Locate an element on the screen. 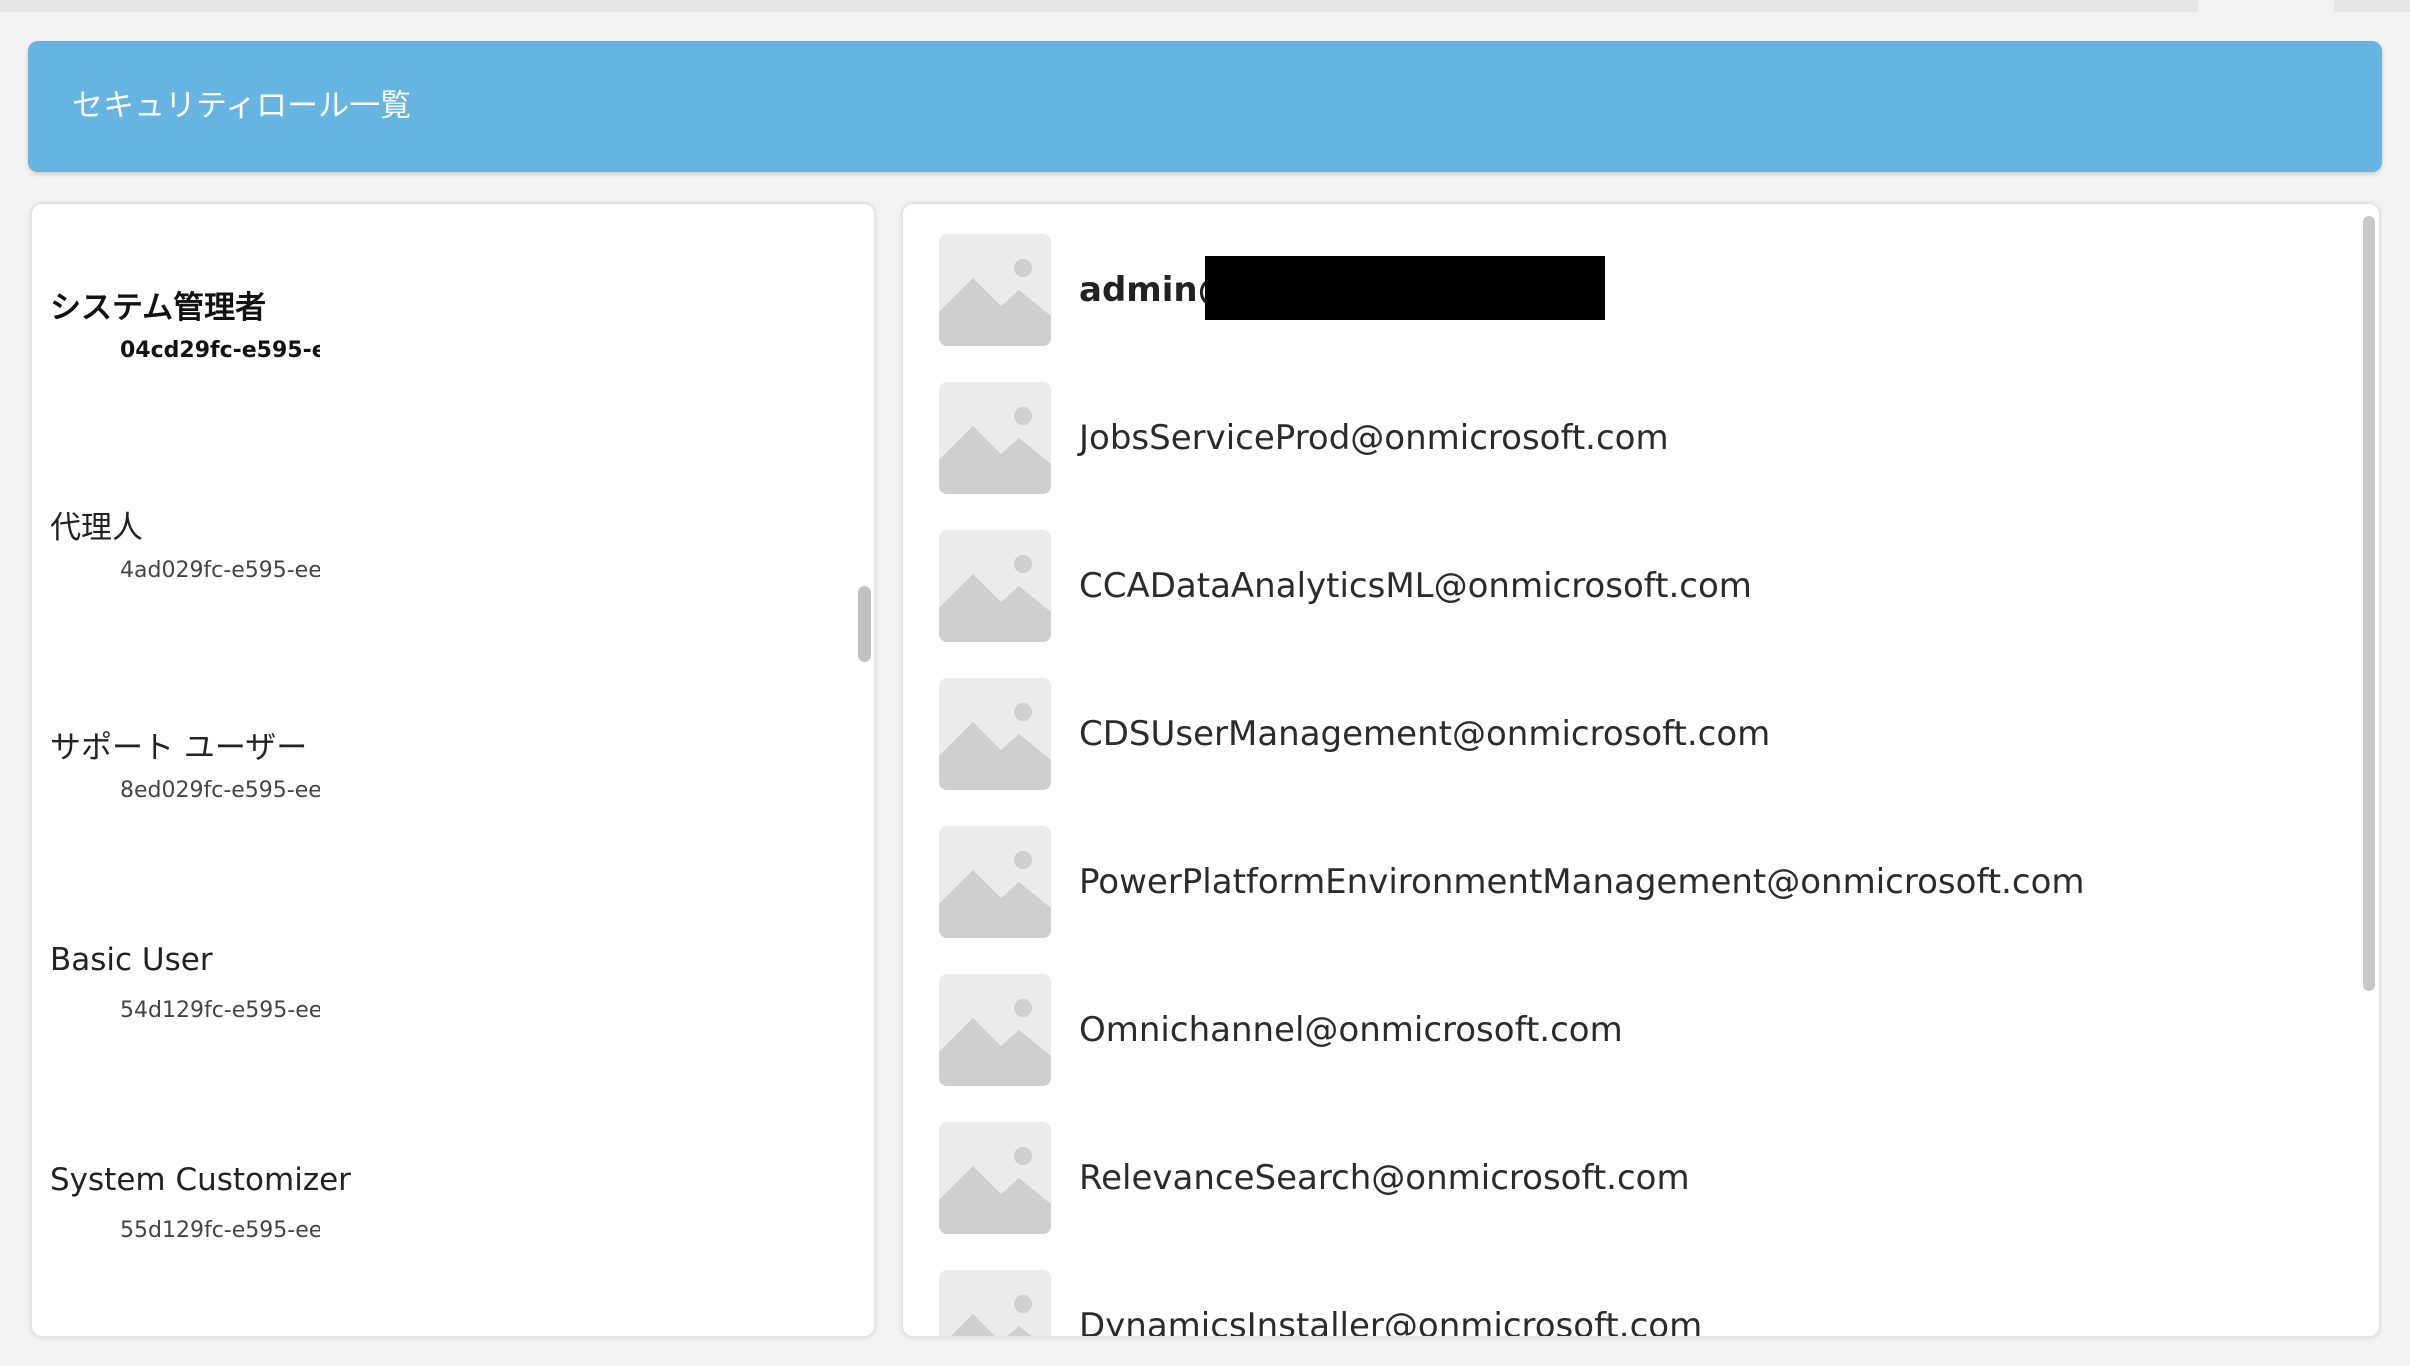 The width and height of the screenshot is (2410, 1366). role-item: サポート ユーザー 8ed029fc-e595-ee is located at coordinates (185, 762).